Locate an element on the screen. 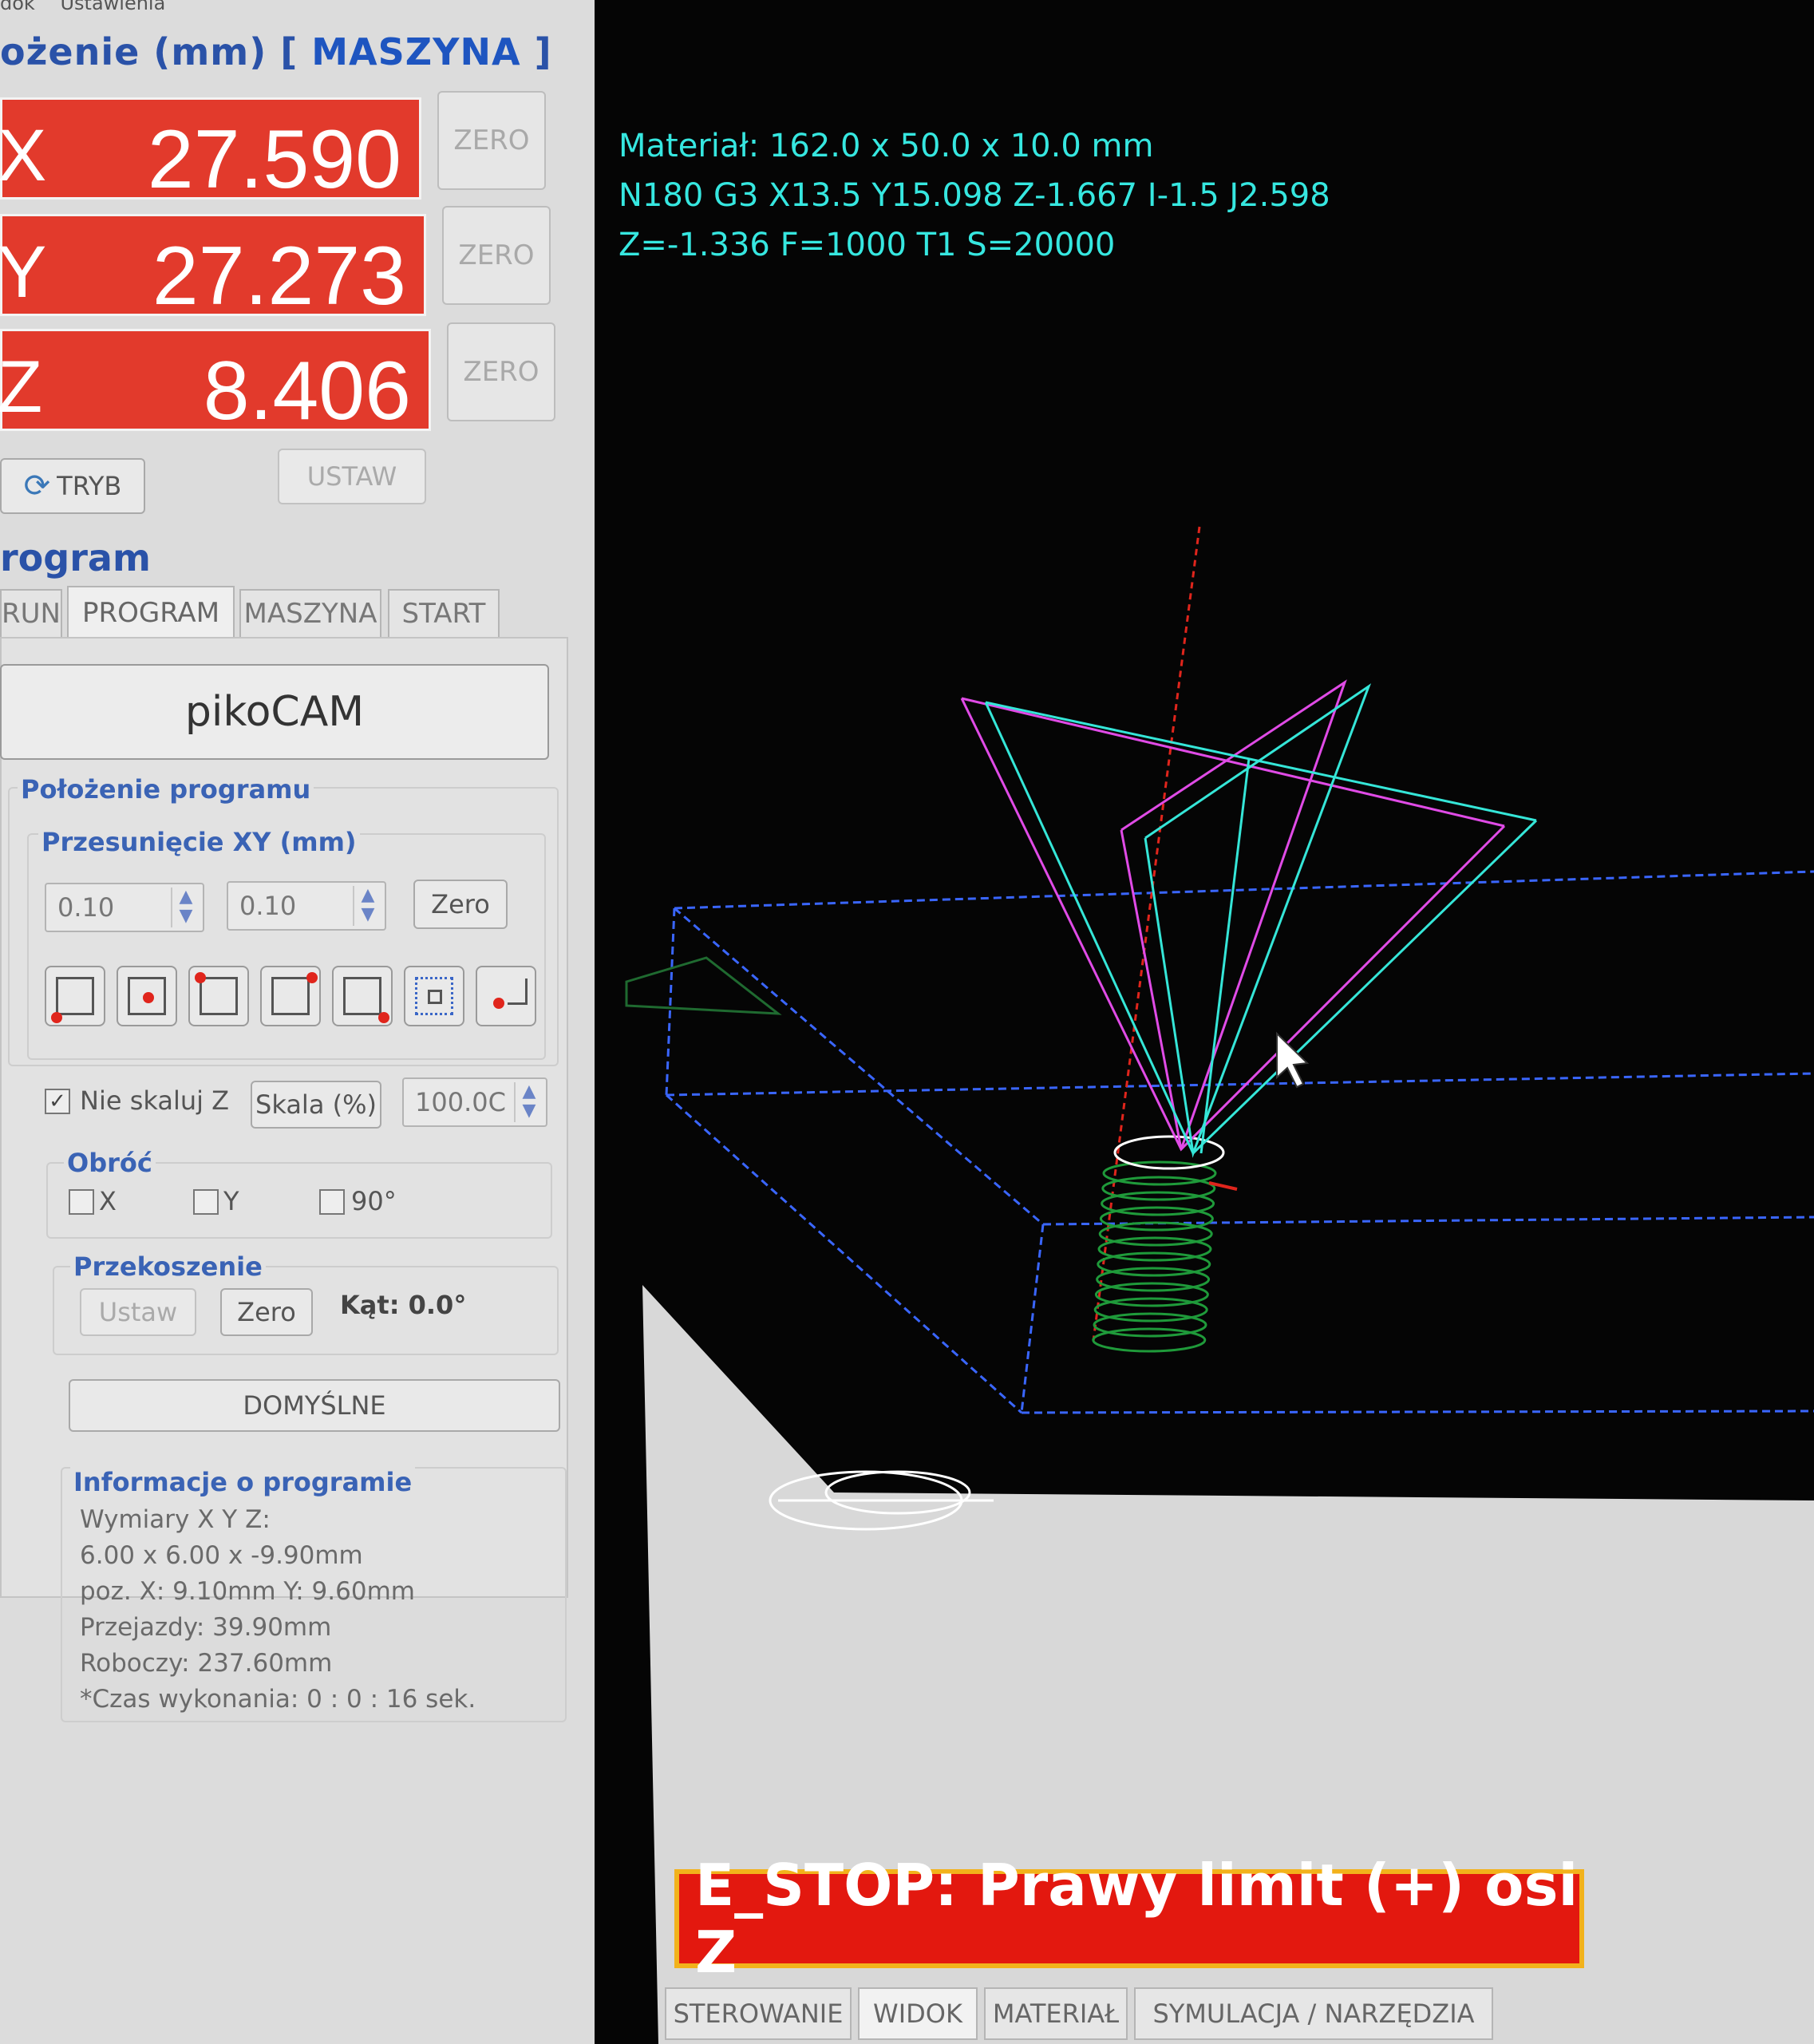 The width and height of the screenshot is (1814, 2044). offset-title: Przesunięcie XY (mm) is located at coordinates (199, 842).